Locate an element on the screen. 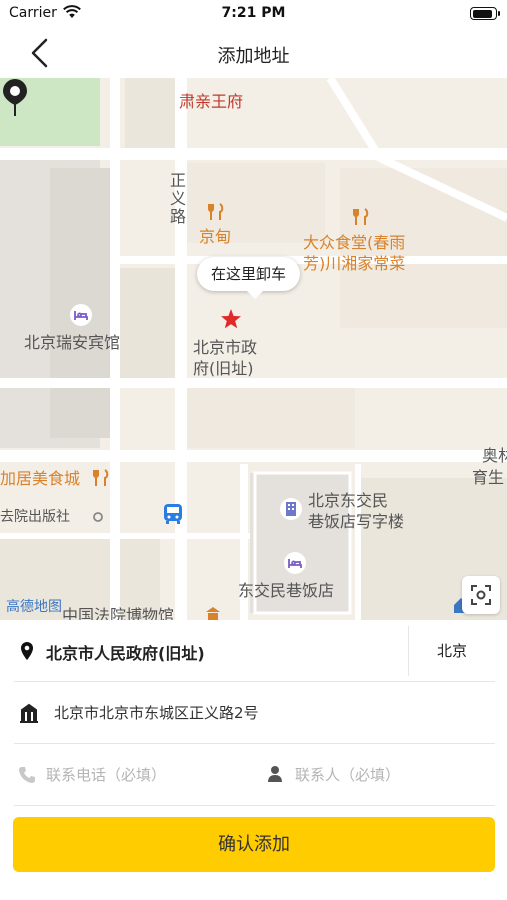  map-pin-icon is located at coordinates (15, 98).